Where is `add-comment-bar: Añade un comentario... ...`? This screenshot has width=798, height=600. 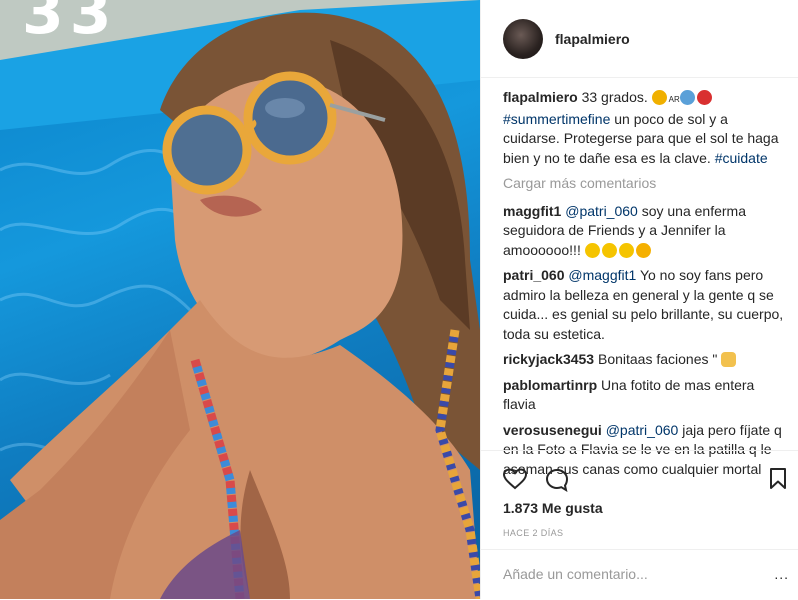
add-comment-bar: Añade un comentario... ... is located at coordinates (639, 574).